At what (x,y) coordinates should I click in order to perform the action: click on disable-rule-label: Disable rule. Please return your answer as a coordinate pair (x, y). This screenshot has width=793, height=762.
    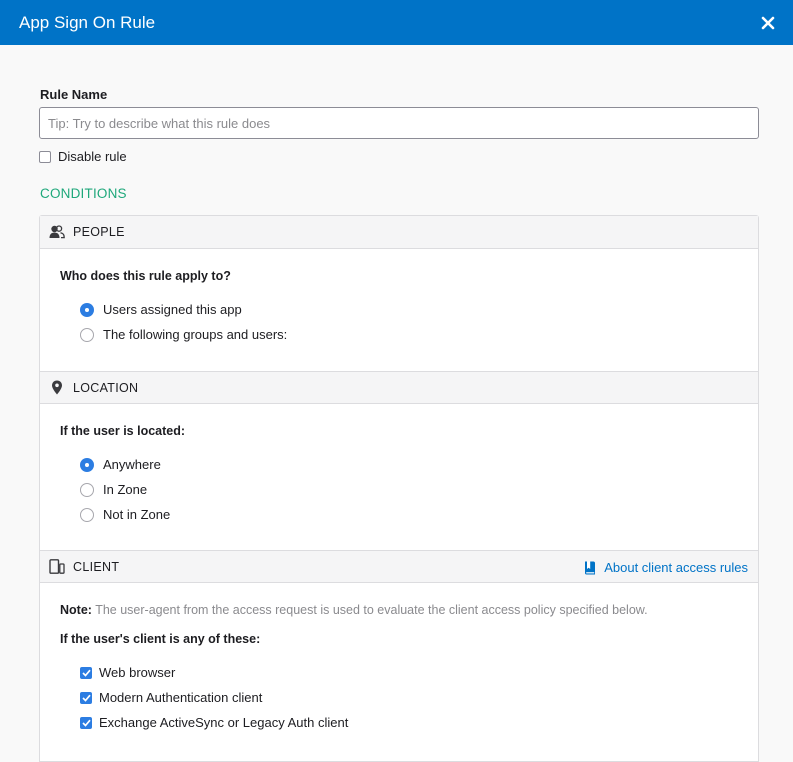
    Looking at the image, I should click on (92, 156).